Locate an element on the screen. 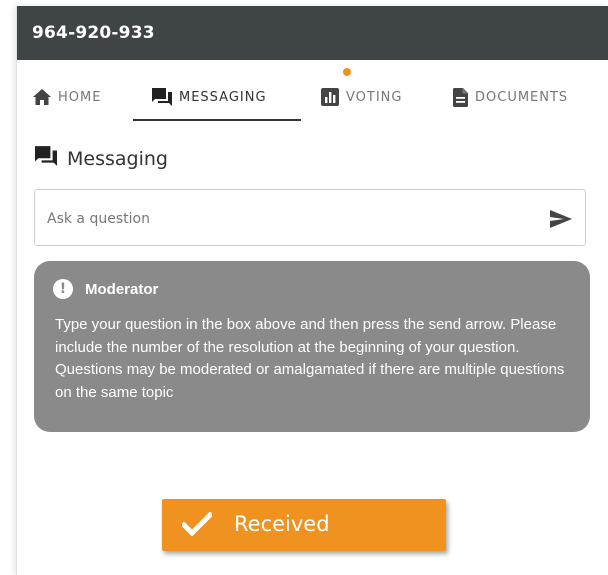 Image resolution: width=608 pixels, height=575 pixels. question-box is located at coordinates (310, 217).